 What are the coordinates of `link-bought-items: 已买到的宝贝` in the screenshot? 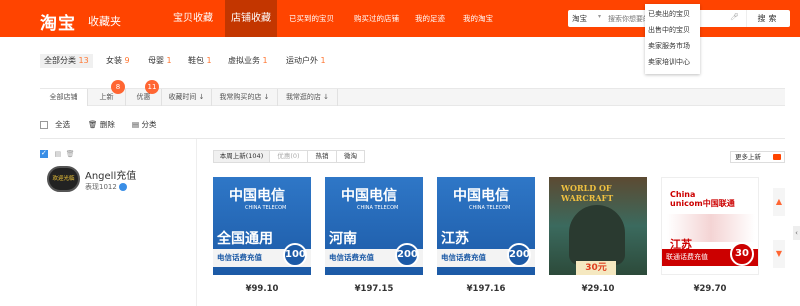 It's located at (311, 18).